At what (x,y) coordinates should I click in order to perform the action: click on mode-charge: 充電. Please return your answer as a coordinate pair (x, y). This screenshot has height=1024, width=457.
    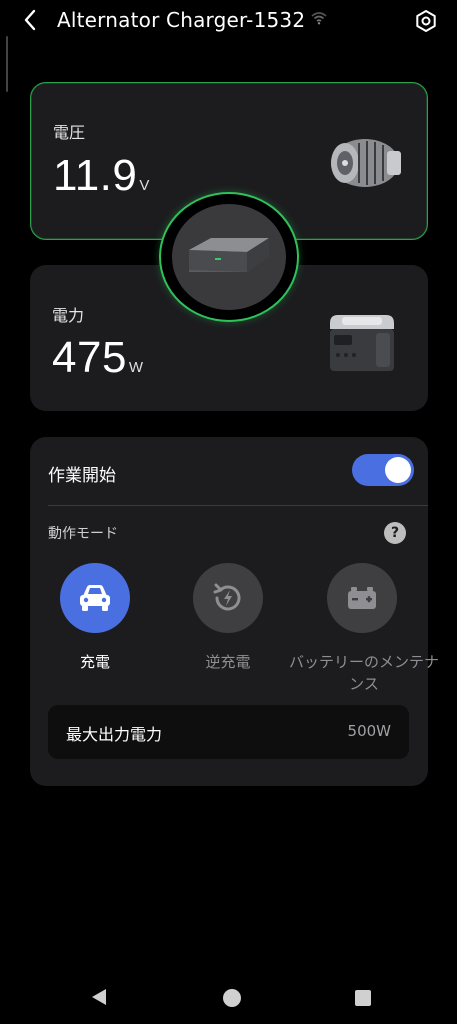
    Looking at the image, I should click on (95, 618).